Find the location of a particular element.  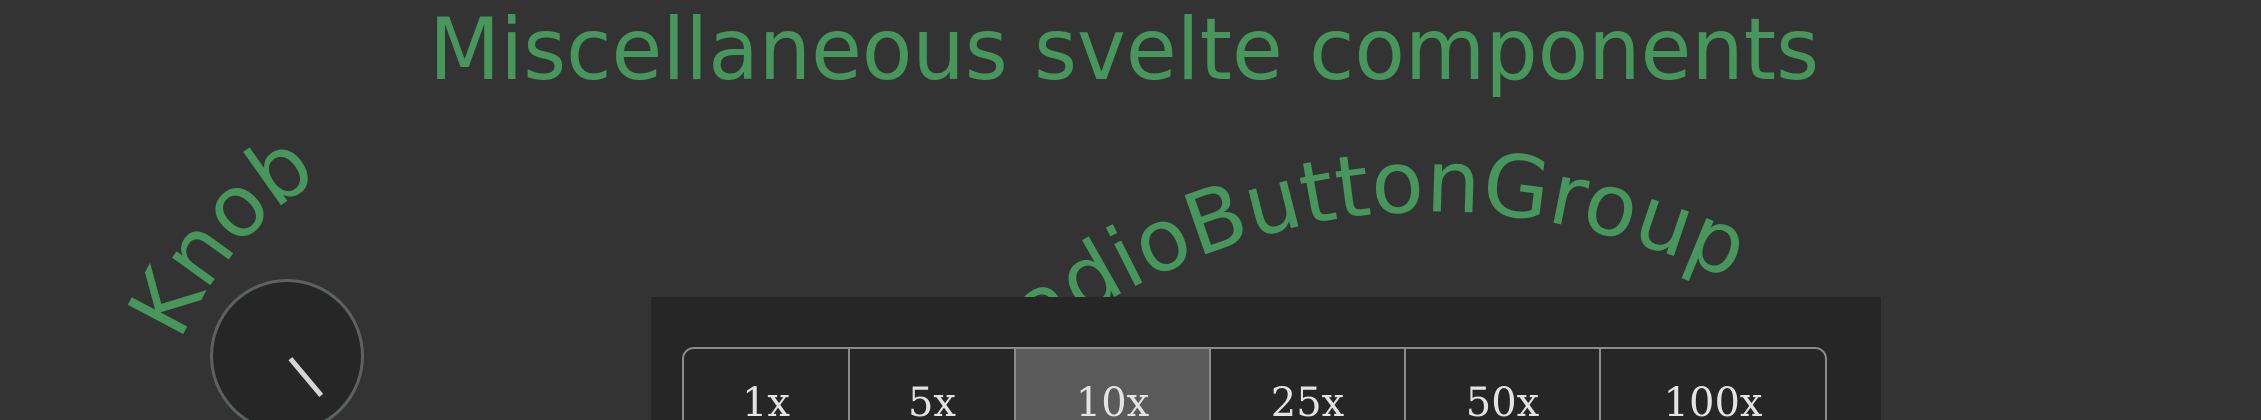

radio-option-25x: 25x is located at coordinates (1308, 384).